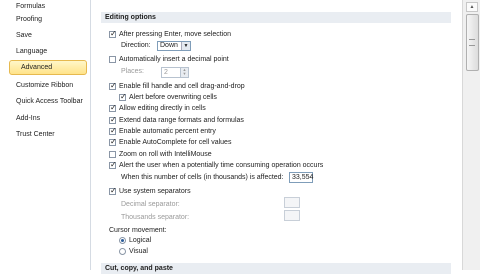 The image size is (480, 274). What do you see at coordinates (155, 191) in the screenshot?
I see `system-separators-label: Use system separators` at bounding box center [155, 191].